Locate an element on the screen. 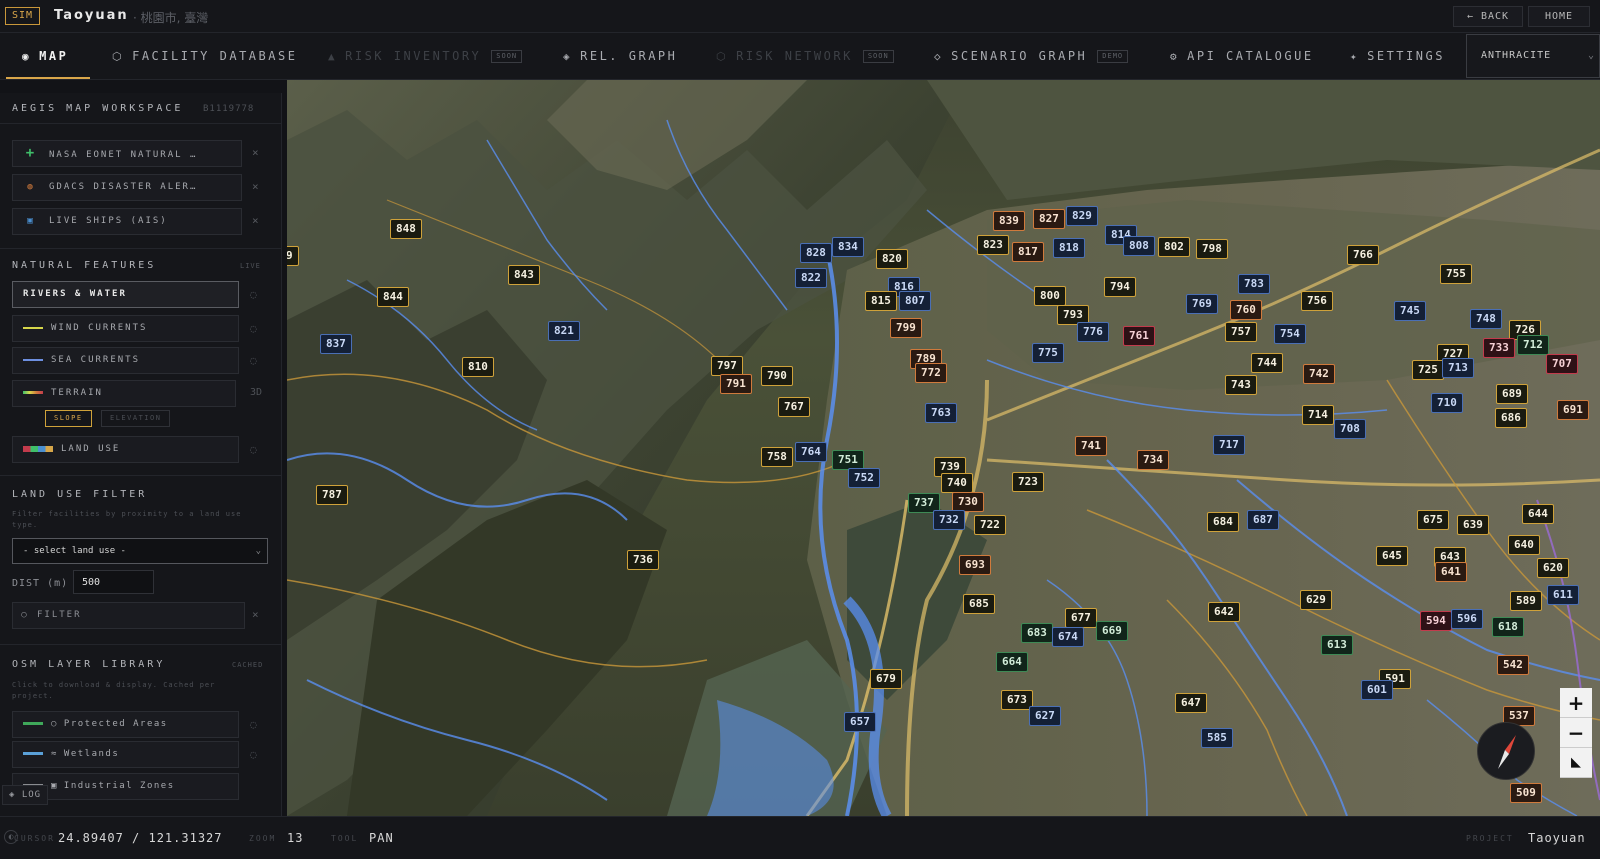 This screenshot has height=859, width=1600. facility-marker: 657 is located at coordinates (860, 722).